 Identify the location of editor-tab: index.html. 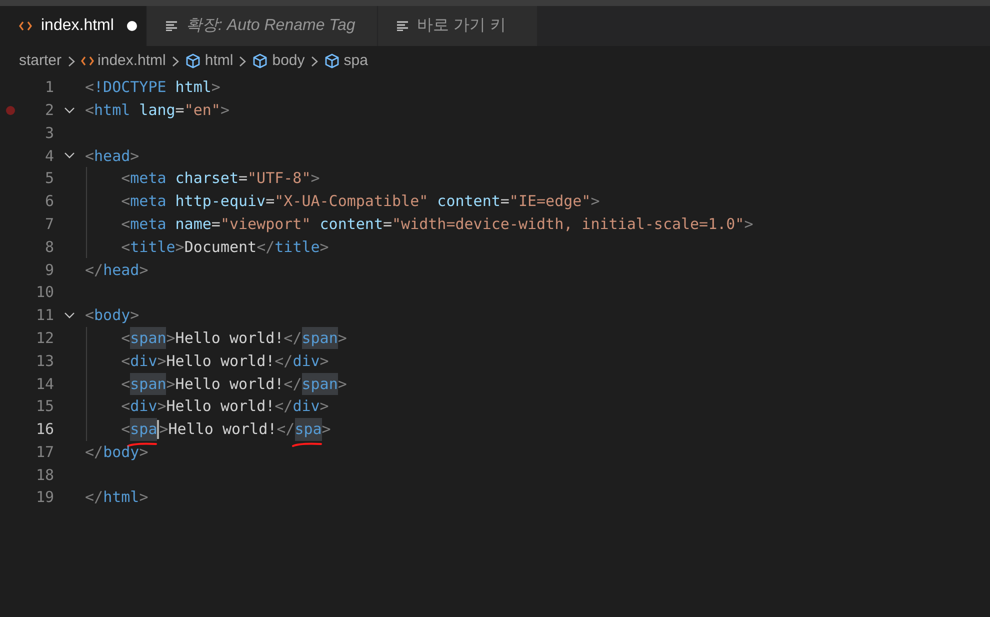
(73, 26).